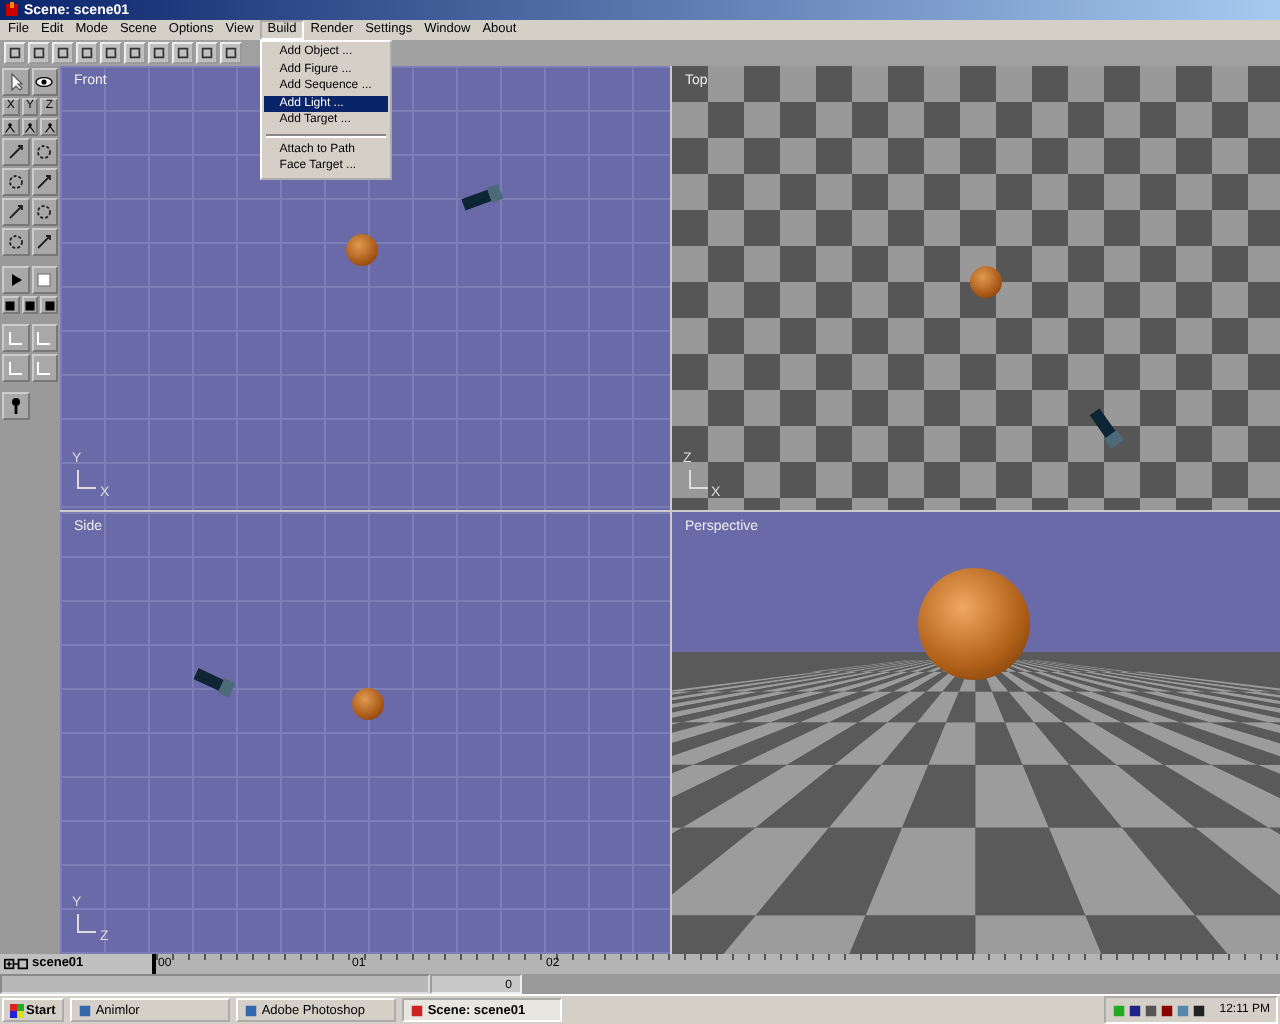  What do you see at coordinates (215, 984) in the screenshot?
I see `scrollbar` at bounding box center [215, 984].